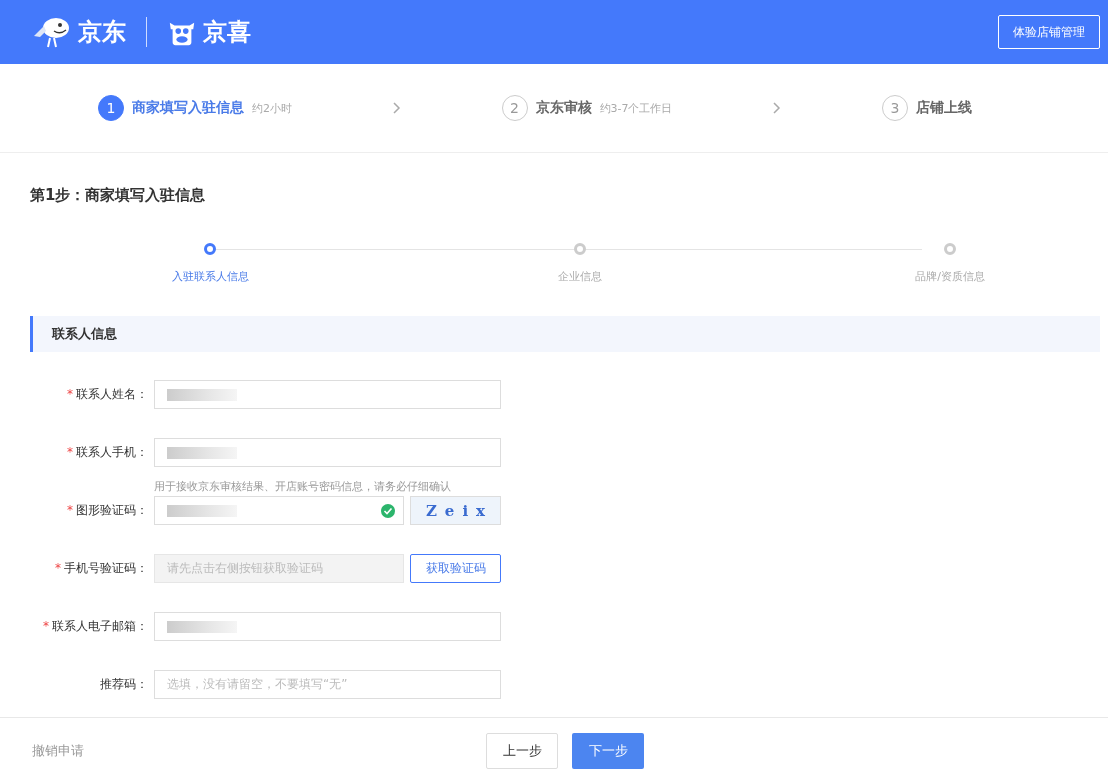 This screenshot has width=1108, height=784. Describe the element at coordinates (563, 108) in the screenshot. I see `step-title: 京东审核` at that location.